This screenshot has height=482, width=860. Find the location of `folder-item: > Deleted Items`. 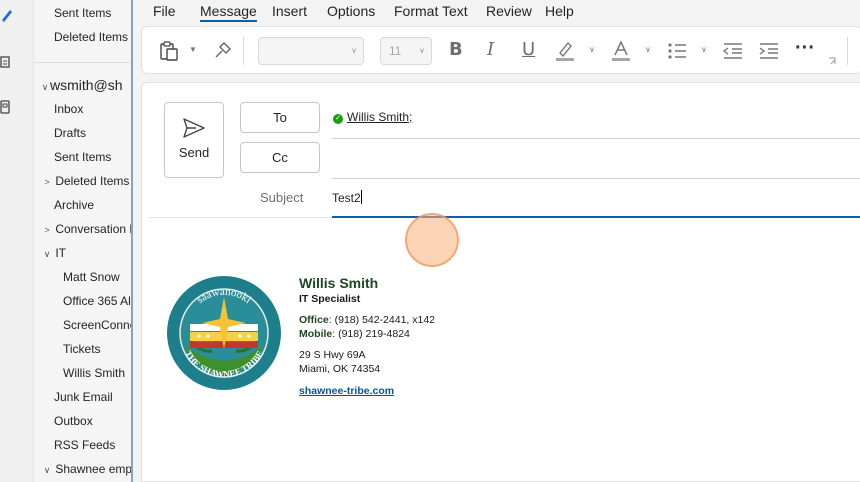

folder-item: > Deleted Items is located at coordinates (87, 181).